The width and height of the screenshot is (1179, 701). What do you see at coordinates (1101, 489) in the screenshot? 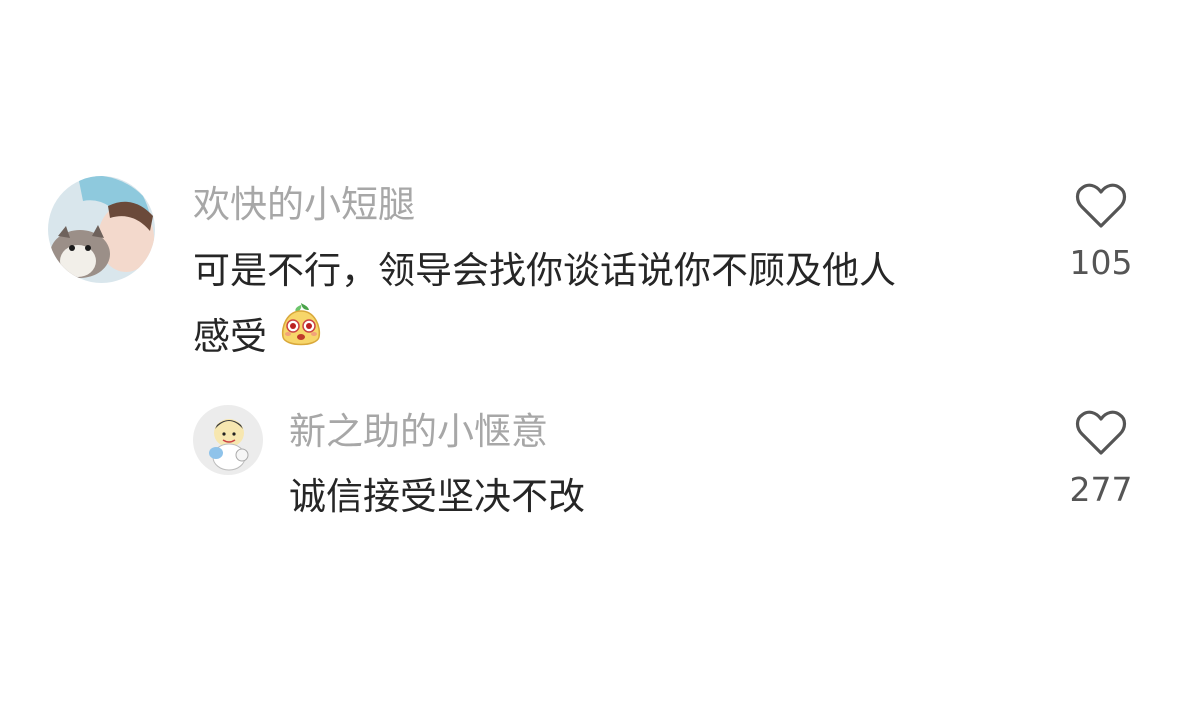
I see `like-count: 277` at bounding box center [1101, 489].